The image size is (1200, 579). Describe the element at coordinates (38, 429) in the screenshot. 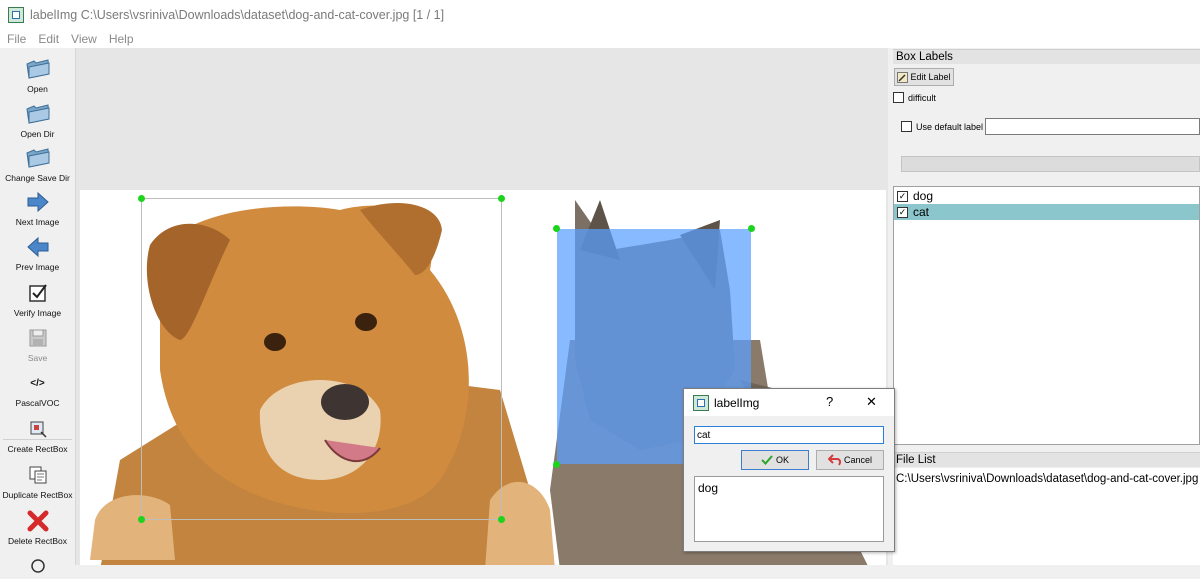

I see `create-rectbox-icon` at that location.